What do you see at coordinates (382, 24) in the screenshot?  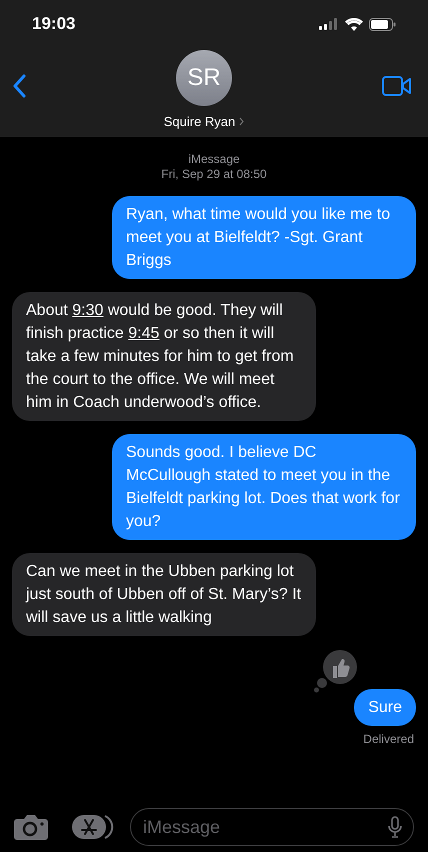 I see `battery-icon` at bounding box center [382, 24].